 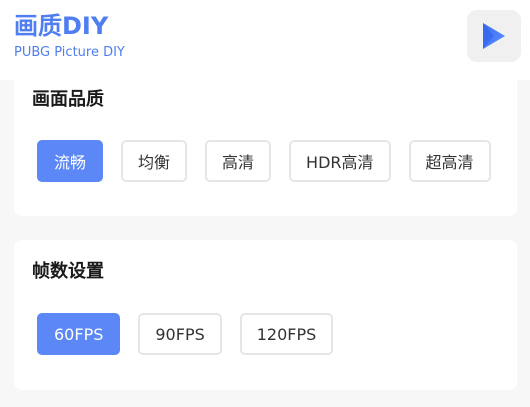 What do you see at coordinates (180, 334) in the screenshot?
I see `fps-option-90: 90FPS` at bounding box center [180, 334].